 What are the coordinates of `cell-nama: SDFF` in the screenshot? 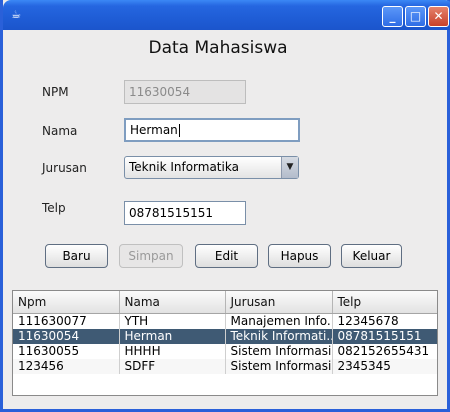 It's located at (172, 366).